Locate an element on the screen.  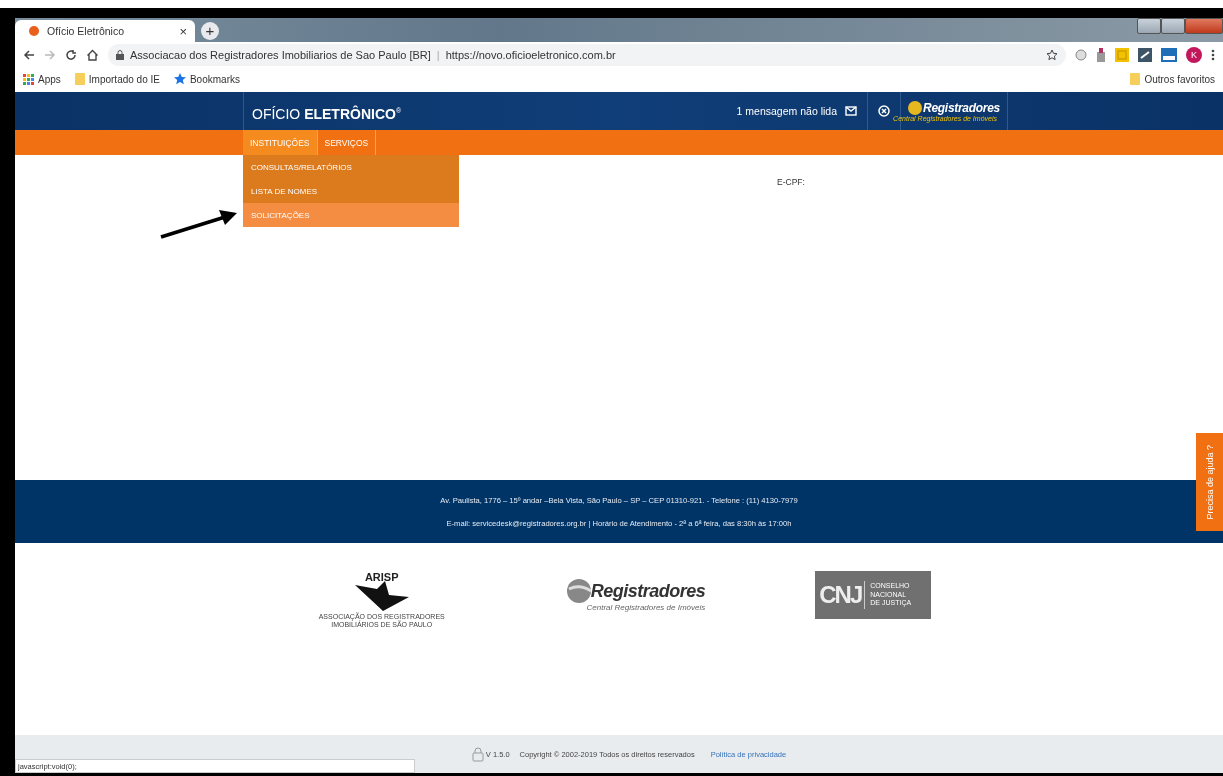
home-icon is located at coordinates (92, 55).